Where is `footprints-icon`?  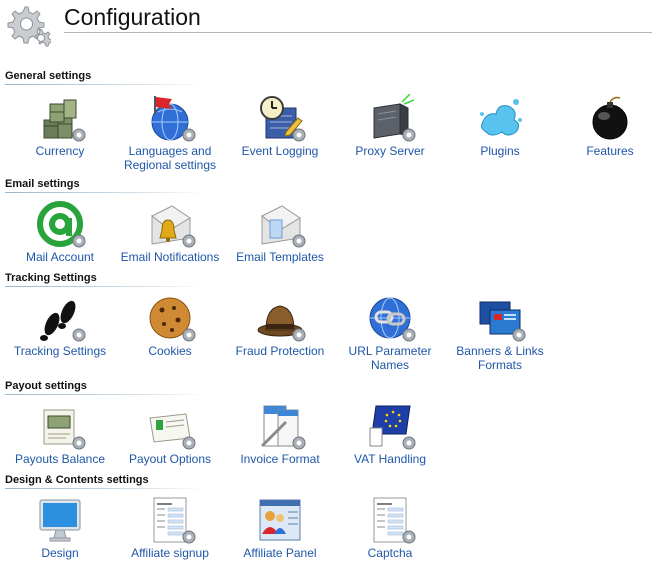 footprints-icon is located at coordinates (61, 318).